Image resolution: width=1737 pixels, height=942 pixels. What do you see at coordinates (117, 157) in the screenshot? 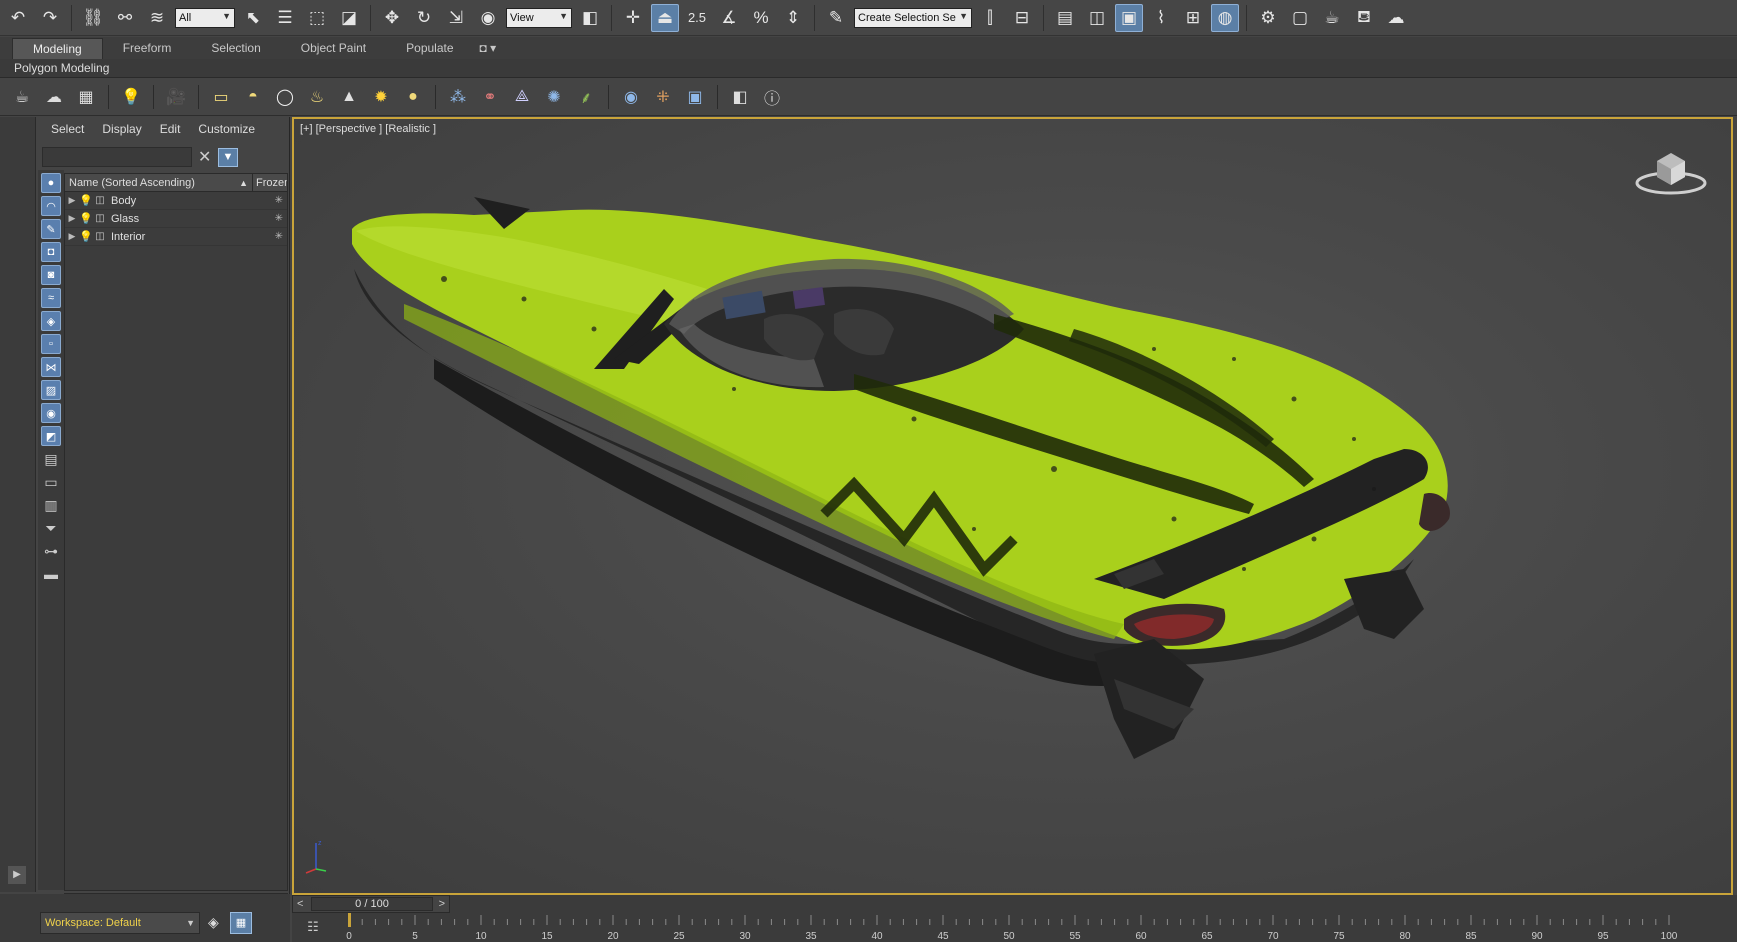
I see `explorer-search-input` at bounding box center [117, 157].